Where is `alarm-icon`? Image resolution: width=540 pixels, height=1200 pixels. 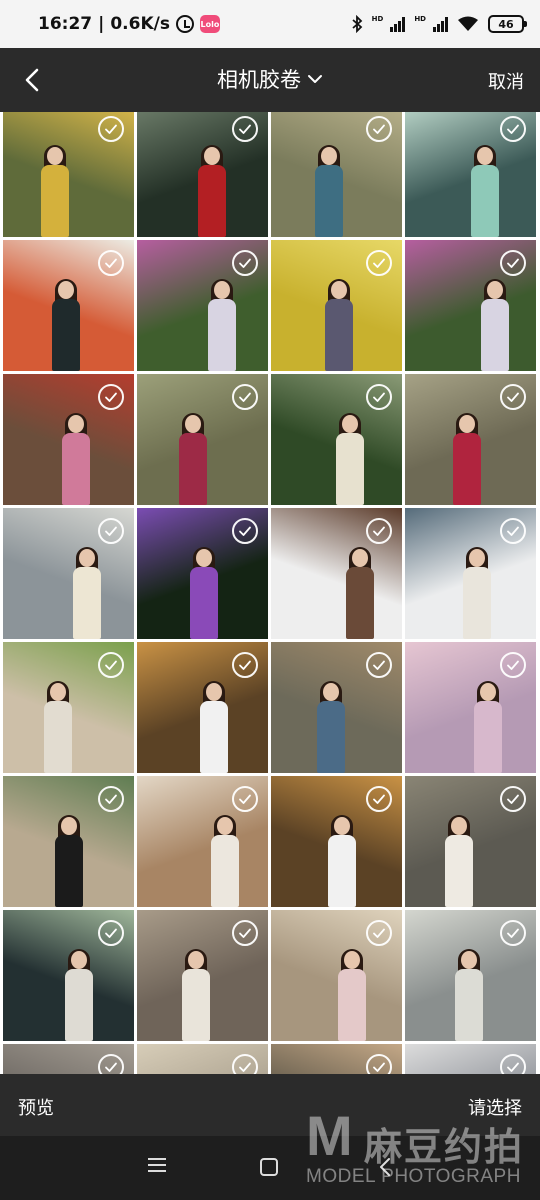 alarm-icon is located at coordinates (184, 24).